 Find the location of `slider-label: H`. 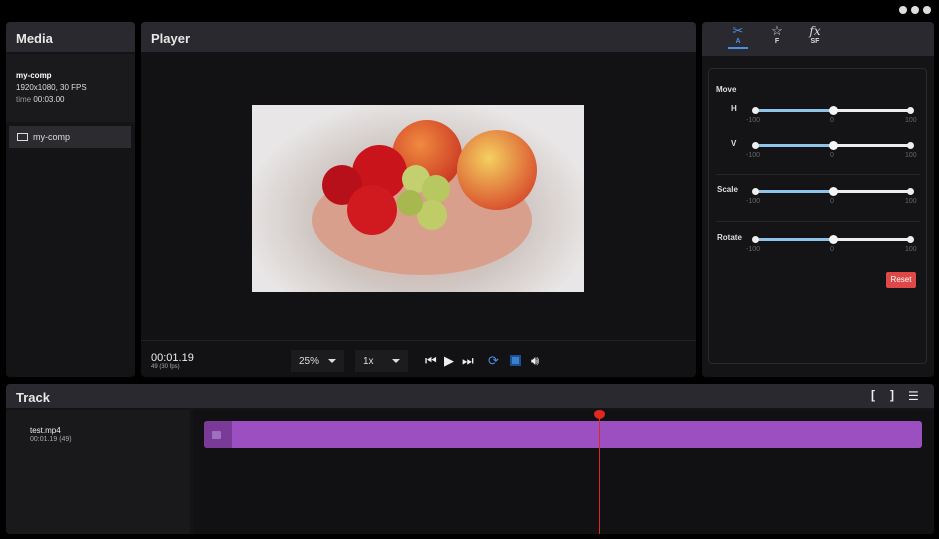

slider-label: H is located at coordinates (734, 108).